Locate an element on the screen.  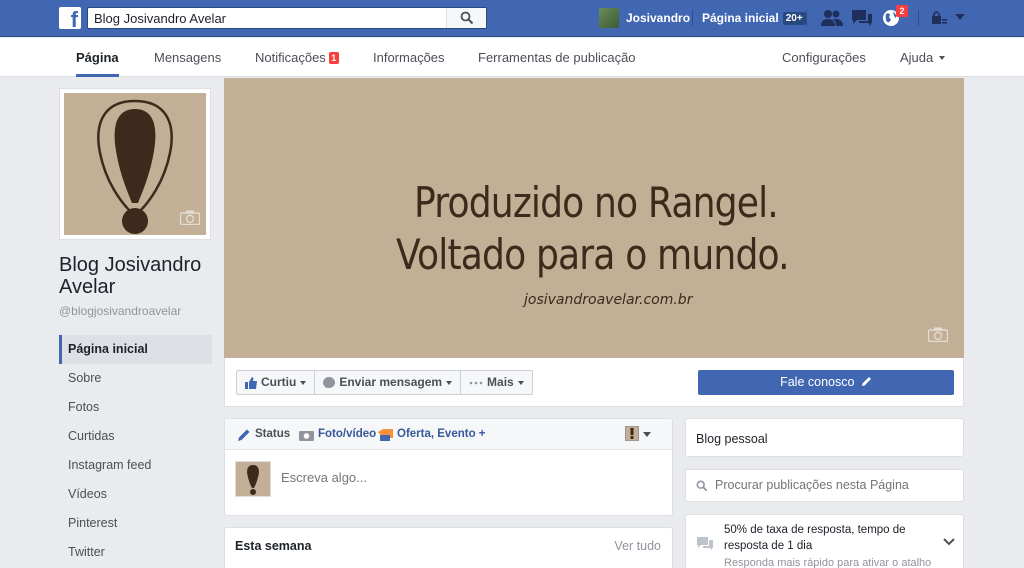
chat-bubble-icon is located at coordinates (705, 543).